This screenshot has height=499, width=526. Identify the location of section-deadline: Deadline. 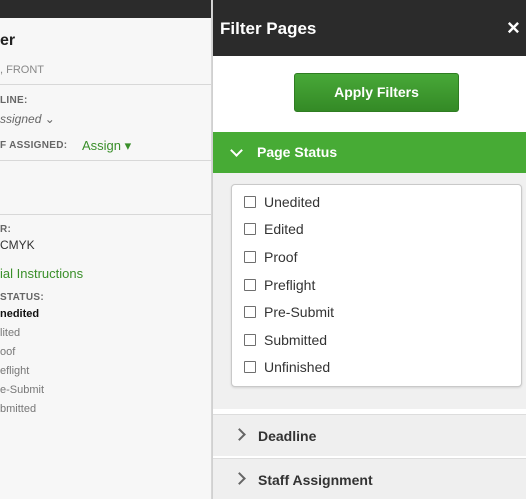
(369, 435).